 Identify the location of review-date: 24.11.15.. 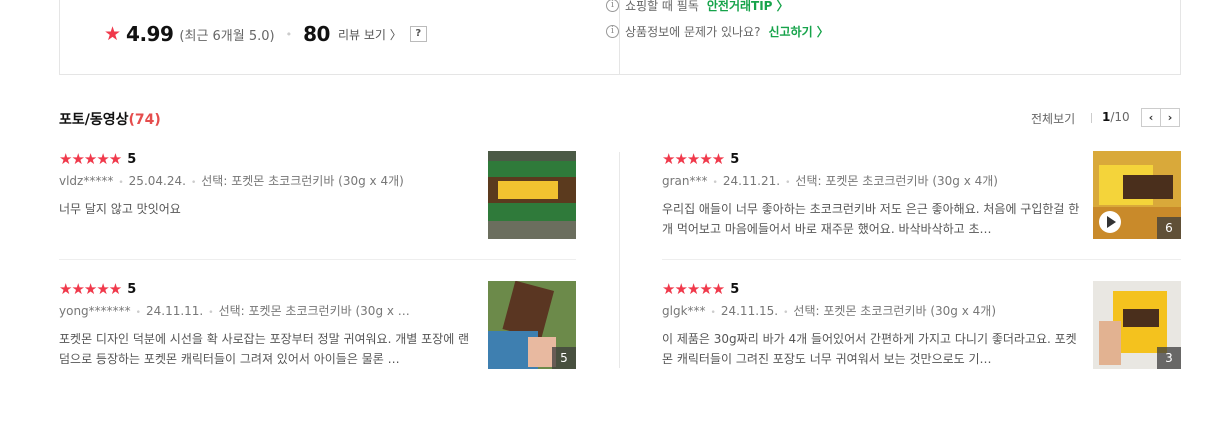
(749, 311).